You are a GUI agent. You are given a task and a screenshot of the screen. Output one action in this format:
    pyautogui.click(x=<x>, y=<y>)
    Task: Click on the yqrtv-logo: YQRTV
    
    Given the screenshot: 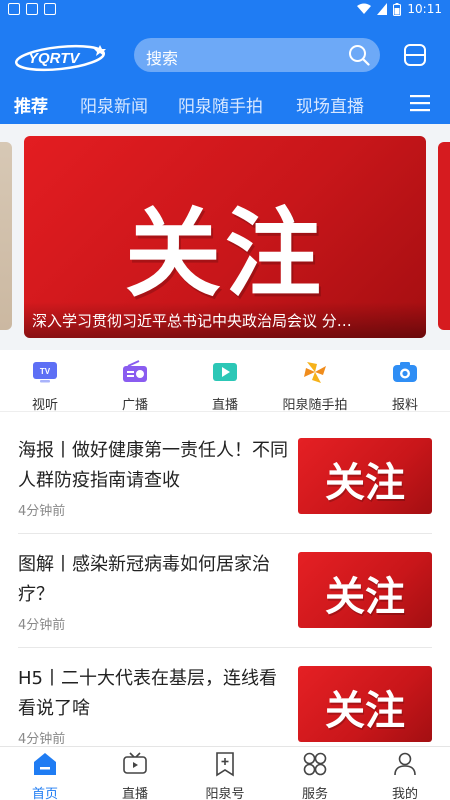 What is the action you would take?
    pyautogui.click(x=60, y=58)
    